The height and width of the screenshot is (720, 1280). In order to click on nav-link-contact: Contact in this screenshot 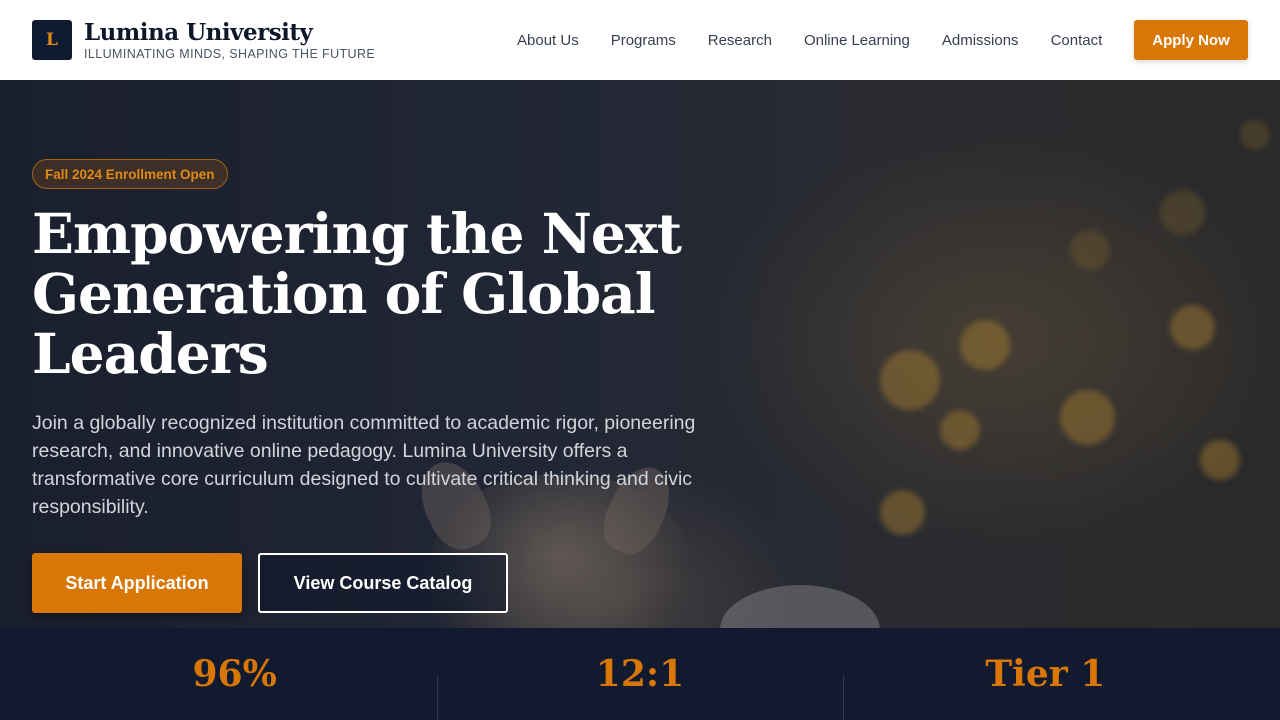, I will do `click(1077, 40)`.